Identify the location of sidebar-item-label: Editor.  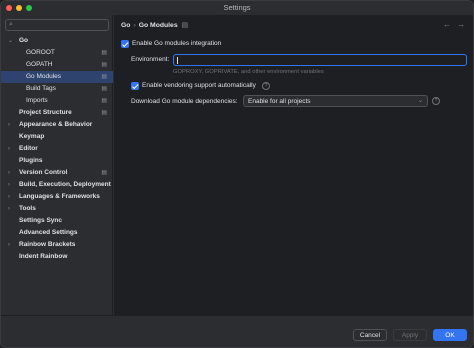
(28, 148).